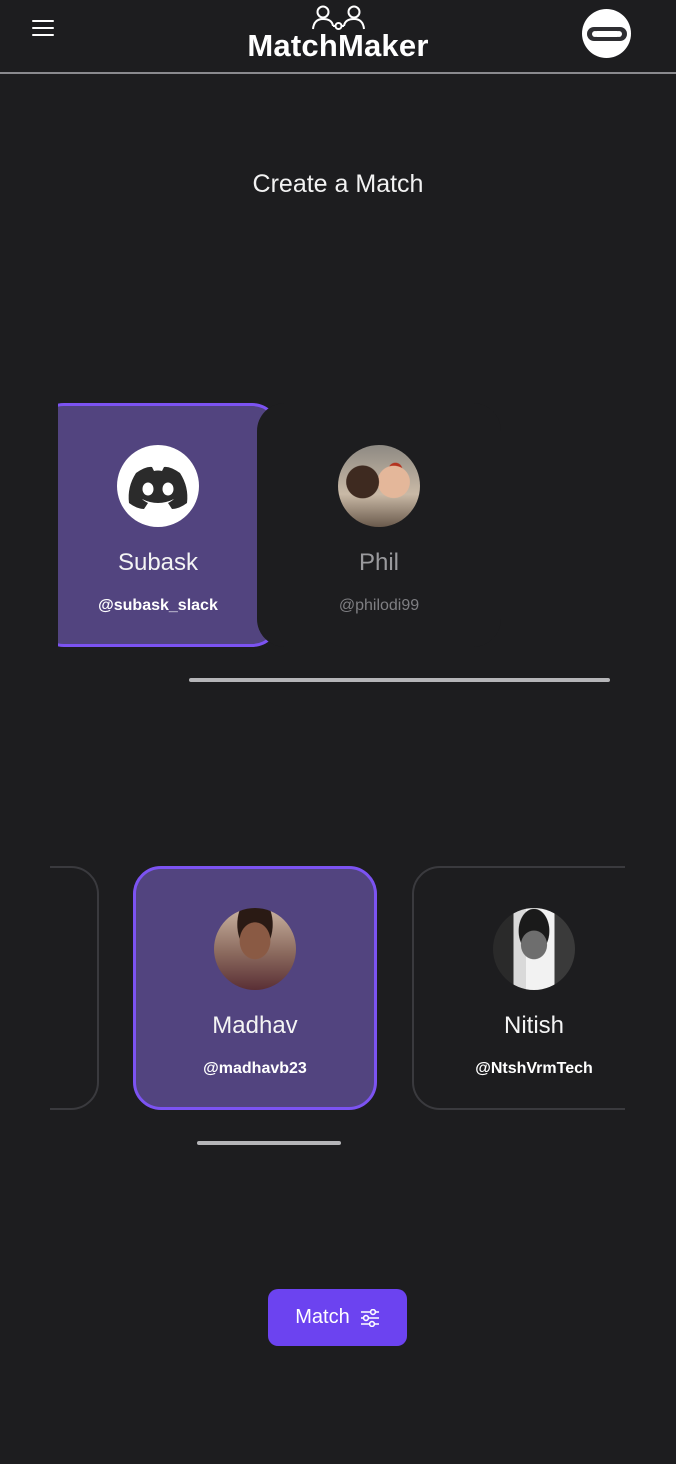 The image size is (676, 1464). Describe the element at coordinates (369, 1317) in the screenshot. I see `sliders-icon` at that location.